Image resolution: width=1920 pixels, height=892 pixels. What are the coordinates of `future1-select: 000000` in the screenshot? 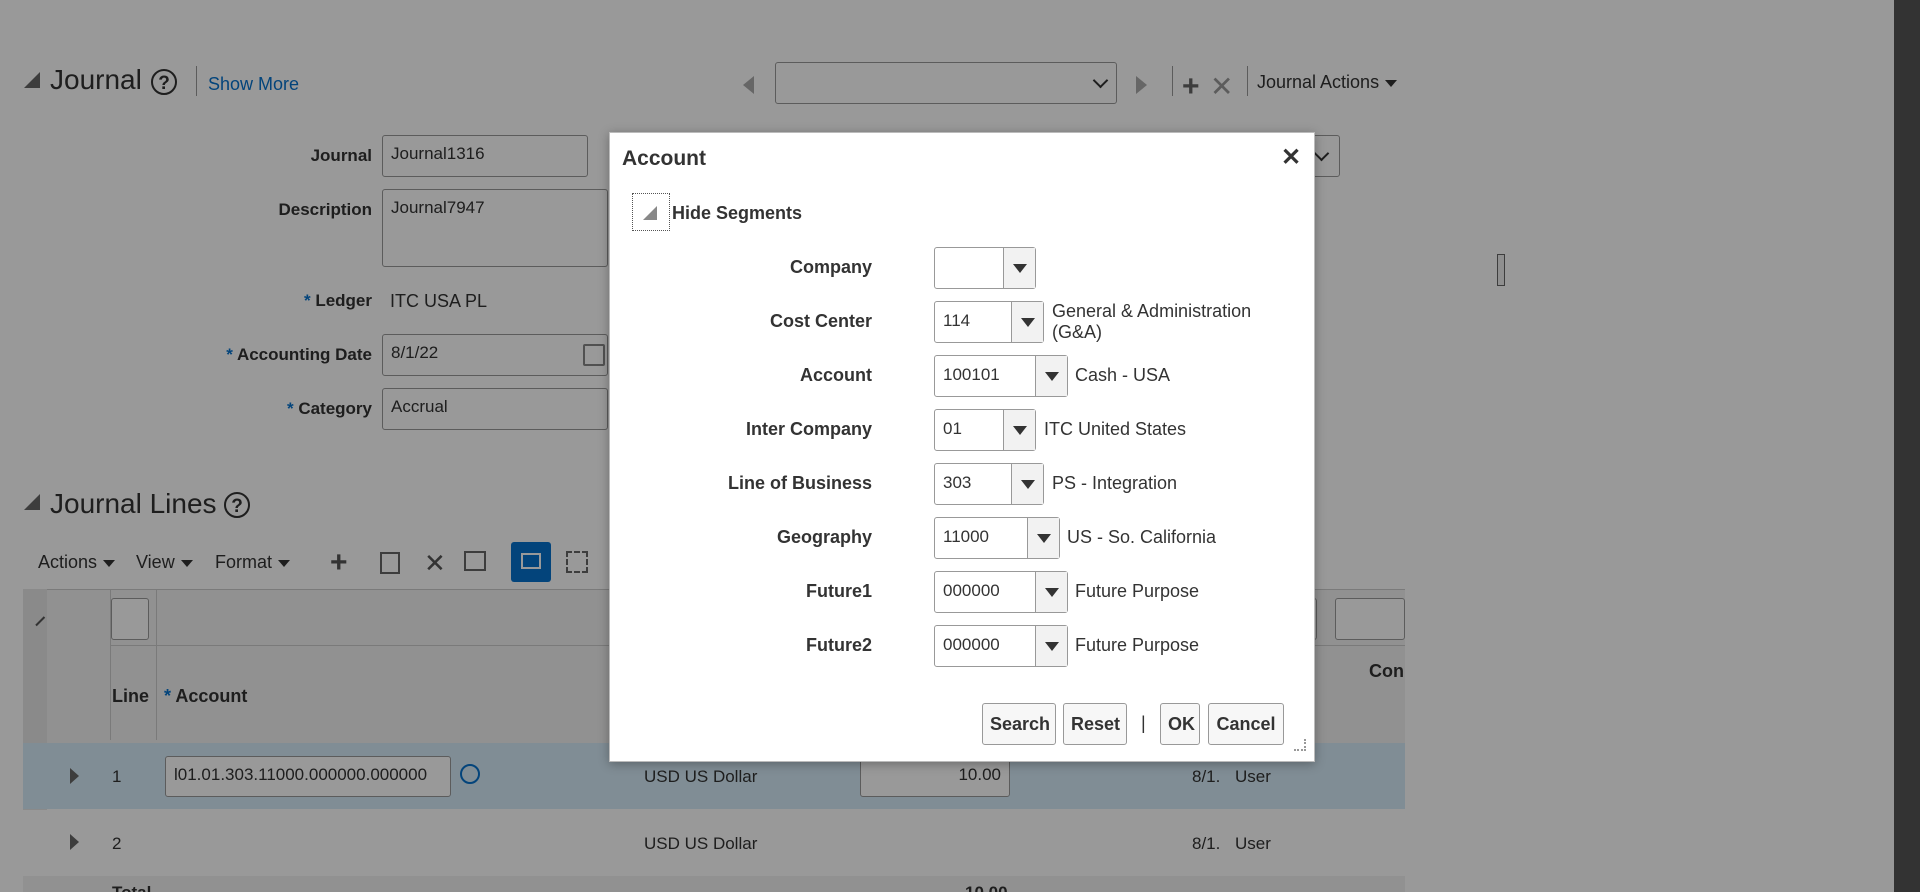 It's located at (1001, 592).